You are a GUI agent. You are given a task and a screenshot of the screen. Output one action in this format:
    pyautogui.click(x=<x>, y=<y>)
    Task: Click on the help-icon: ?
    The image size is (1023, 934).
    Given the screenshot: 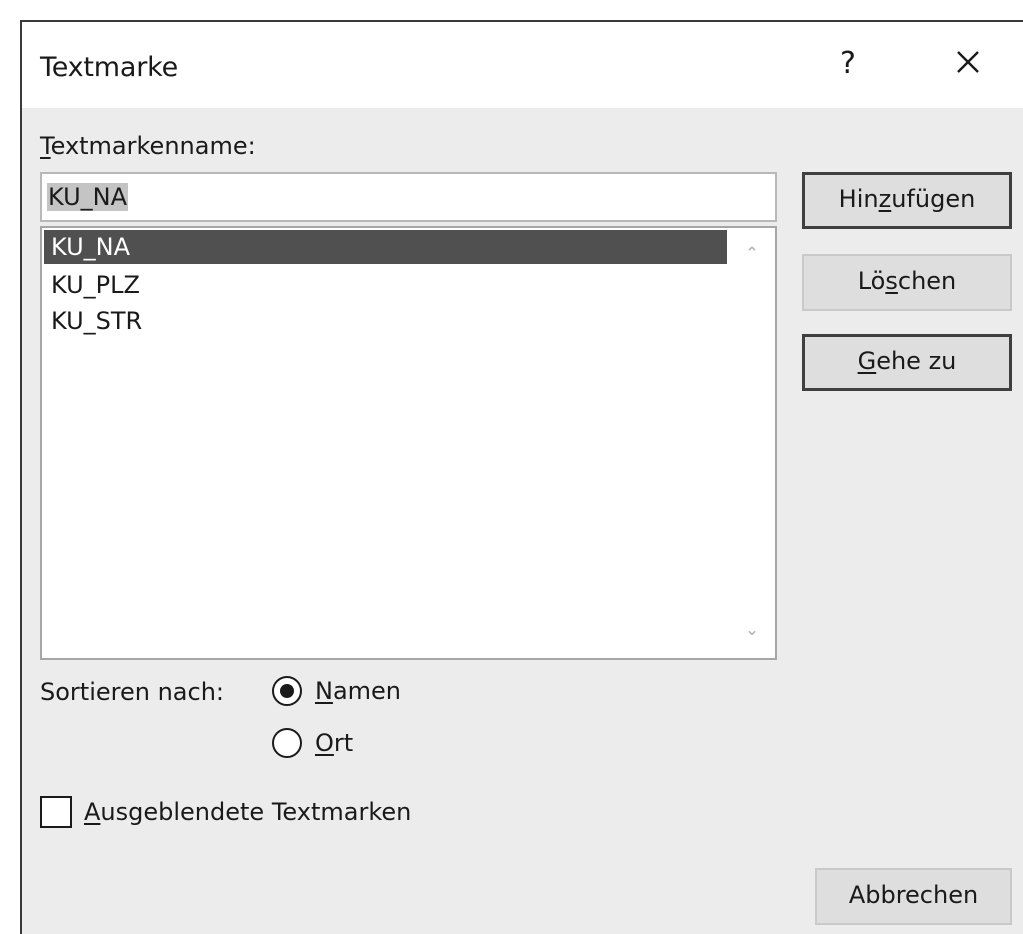 What is the action you would take?
    pyautogui.click(x=848, y=63)
    